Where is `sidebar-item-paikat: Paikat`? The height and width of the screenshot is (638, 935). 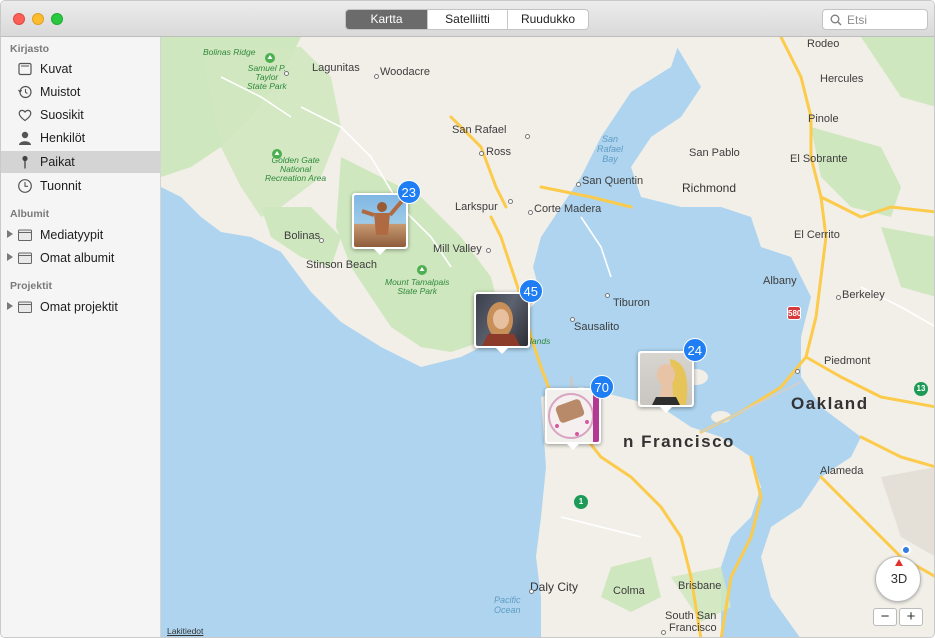 sidebar-item-paikat: Paikat is located at coordinates (80, 162).